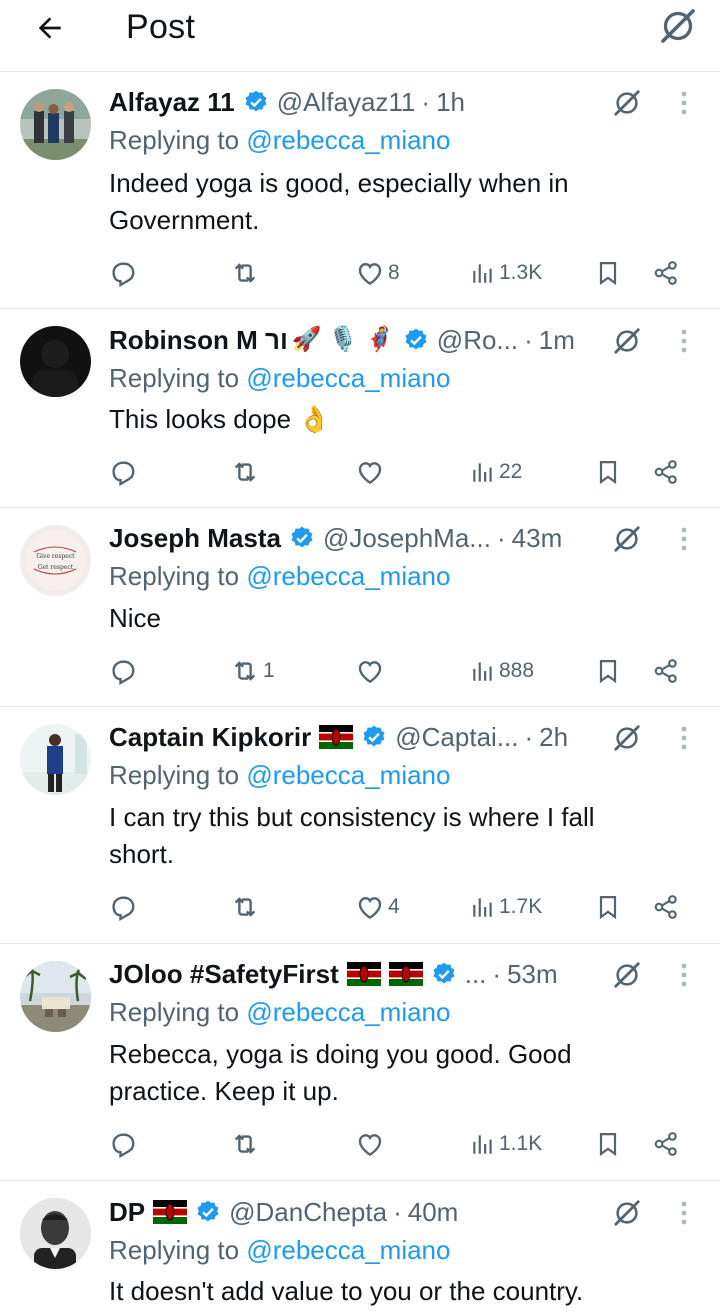 This screenshot has width=720, height=1312. I want to click on views-button: 22, so click(496, 472).